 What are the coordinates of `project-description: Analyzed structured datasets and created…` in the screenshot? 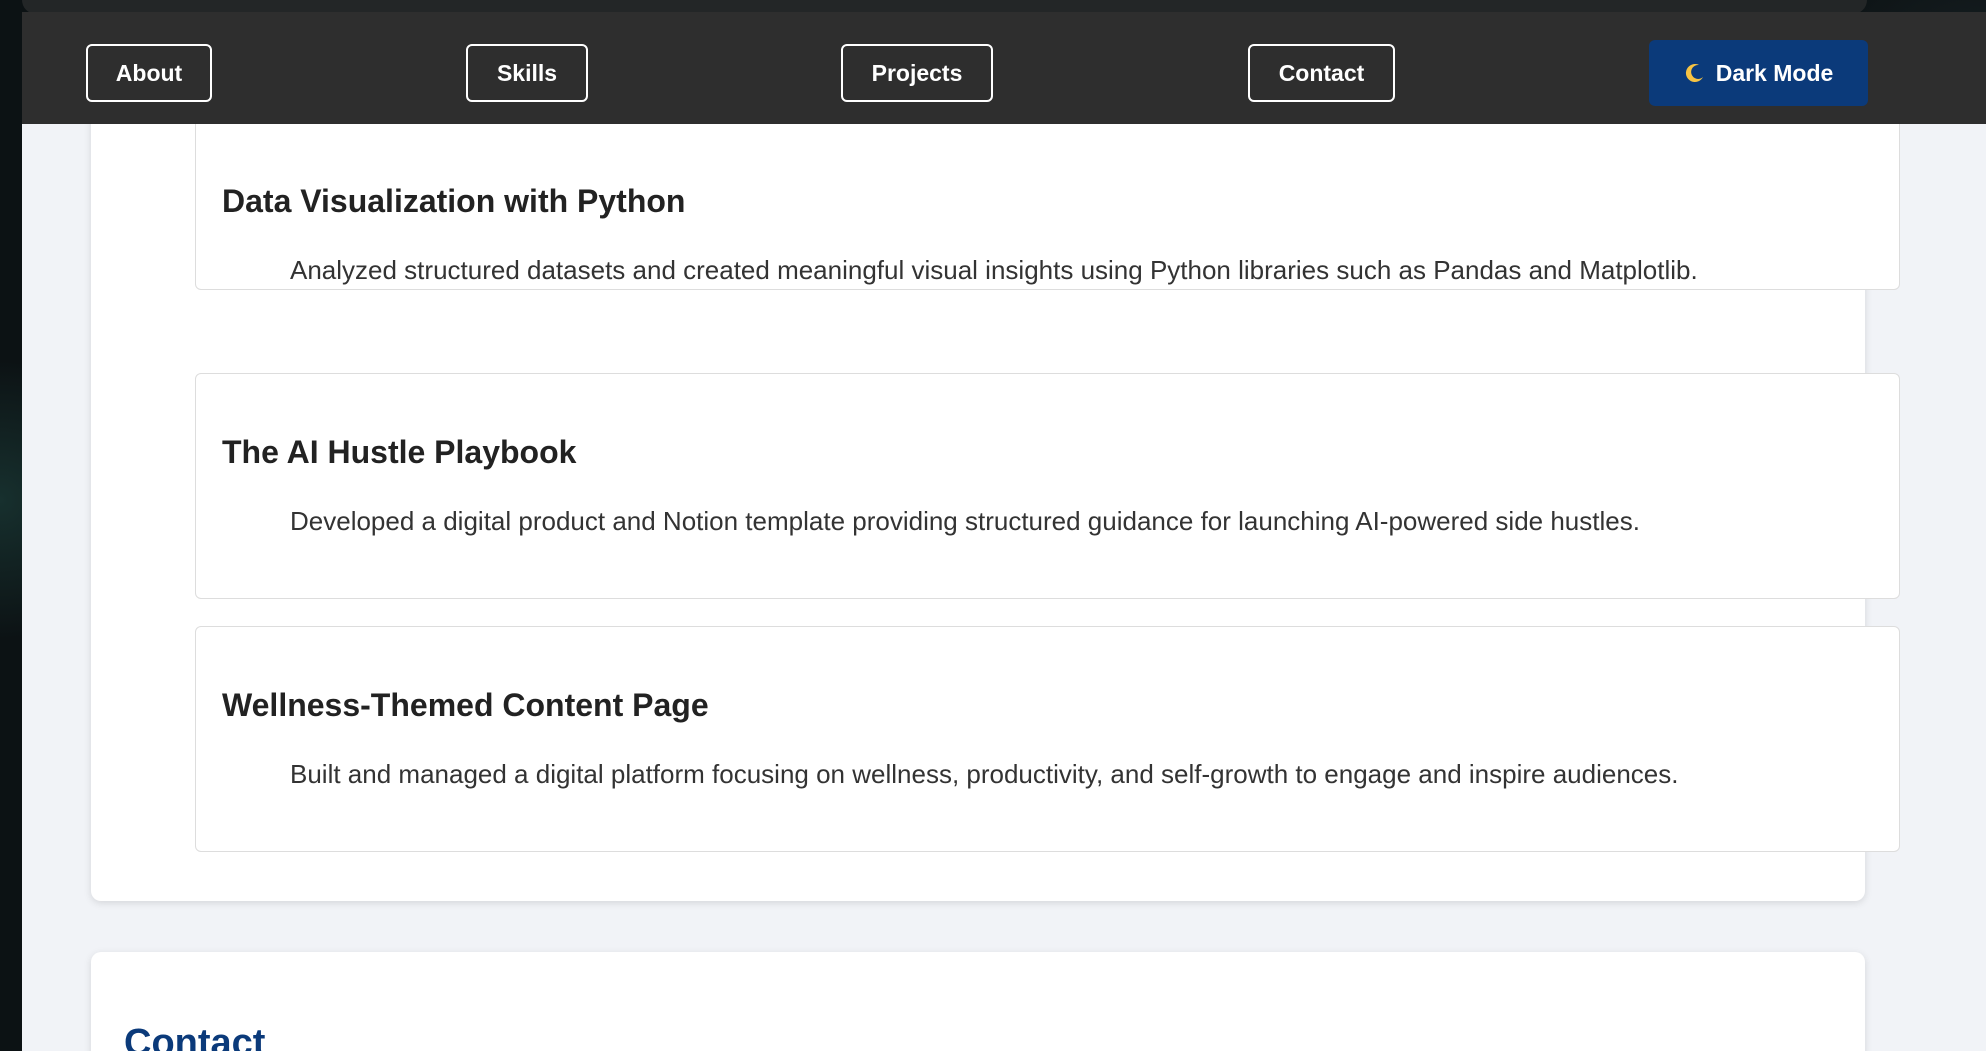 It's located at (994, 270).